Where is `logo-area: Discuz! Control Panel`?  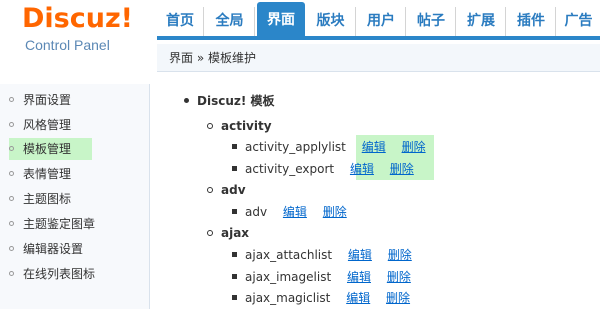 logo-area: Discuz! Control Panel is located at coordinates (78, 36).